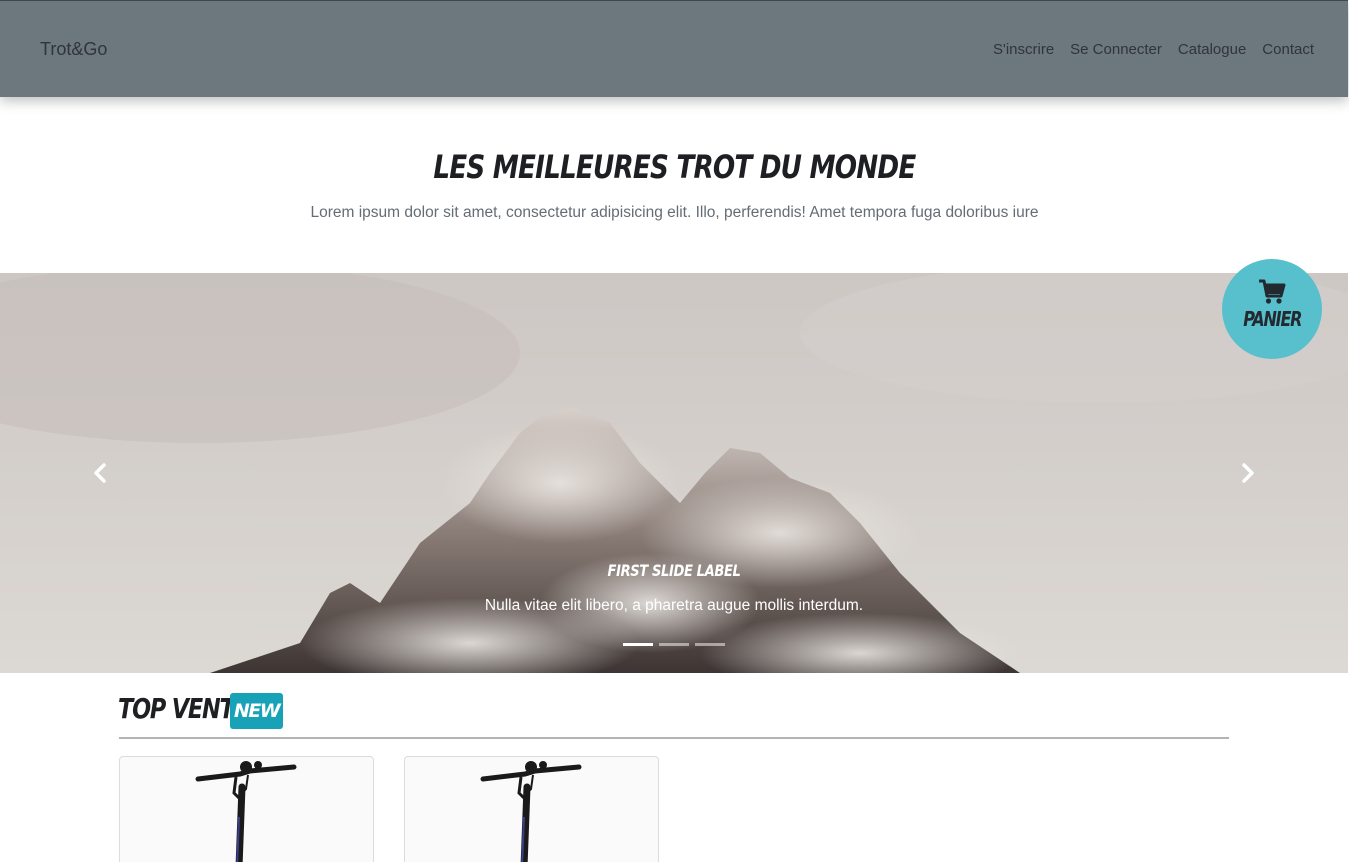 This screenshot has width=1349, height=862. What do you see at coordinates (1272, 319) in the screenshot?
I see `cart-label: PANIER` at bounding box center [1272, 319].